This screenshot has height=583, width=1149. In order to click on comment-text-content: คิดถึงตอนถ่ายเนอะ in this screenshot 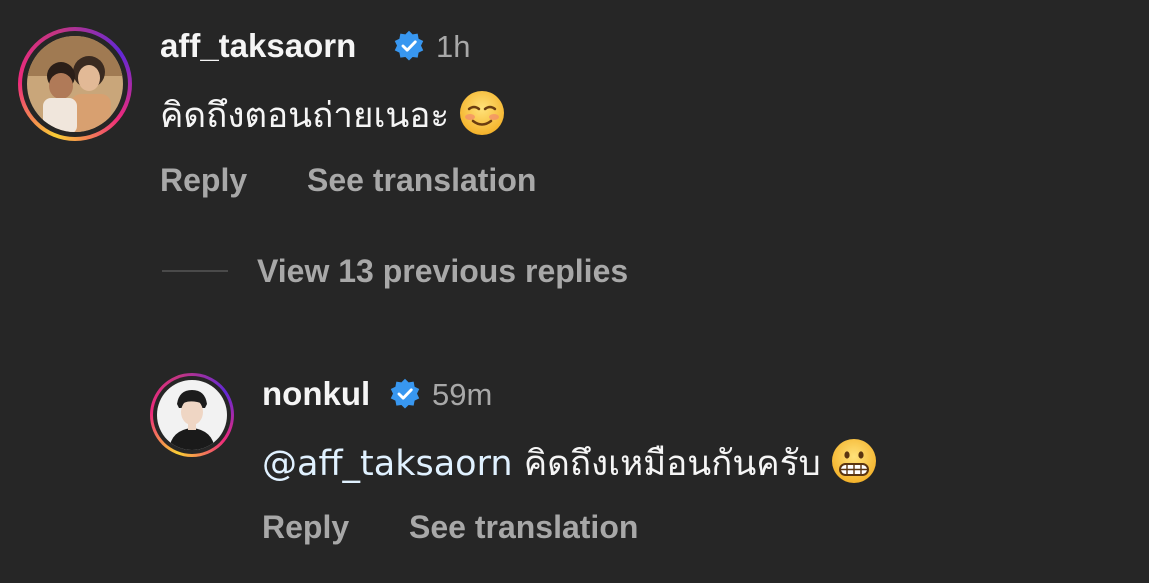, I will do `click(305, 116)`.